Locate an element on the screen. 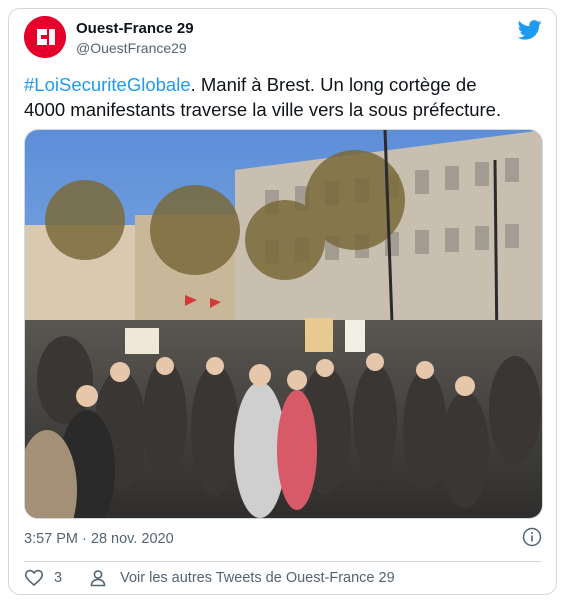 The width and height of the screenshot is (563, 603). hashtag-link: #LoiSecuriteGlobale is located at coordinates (107, 84).